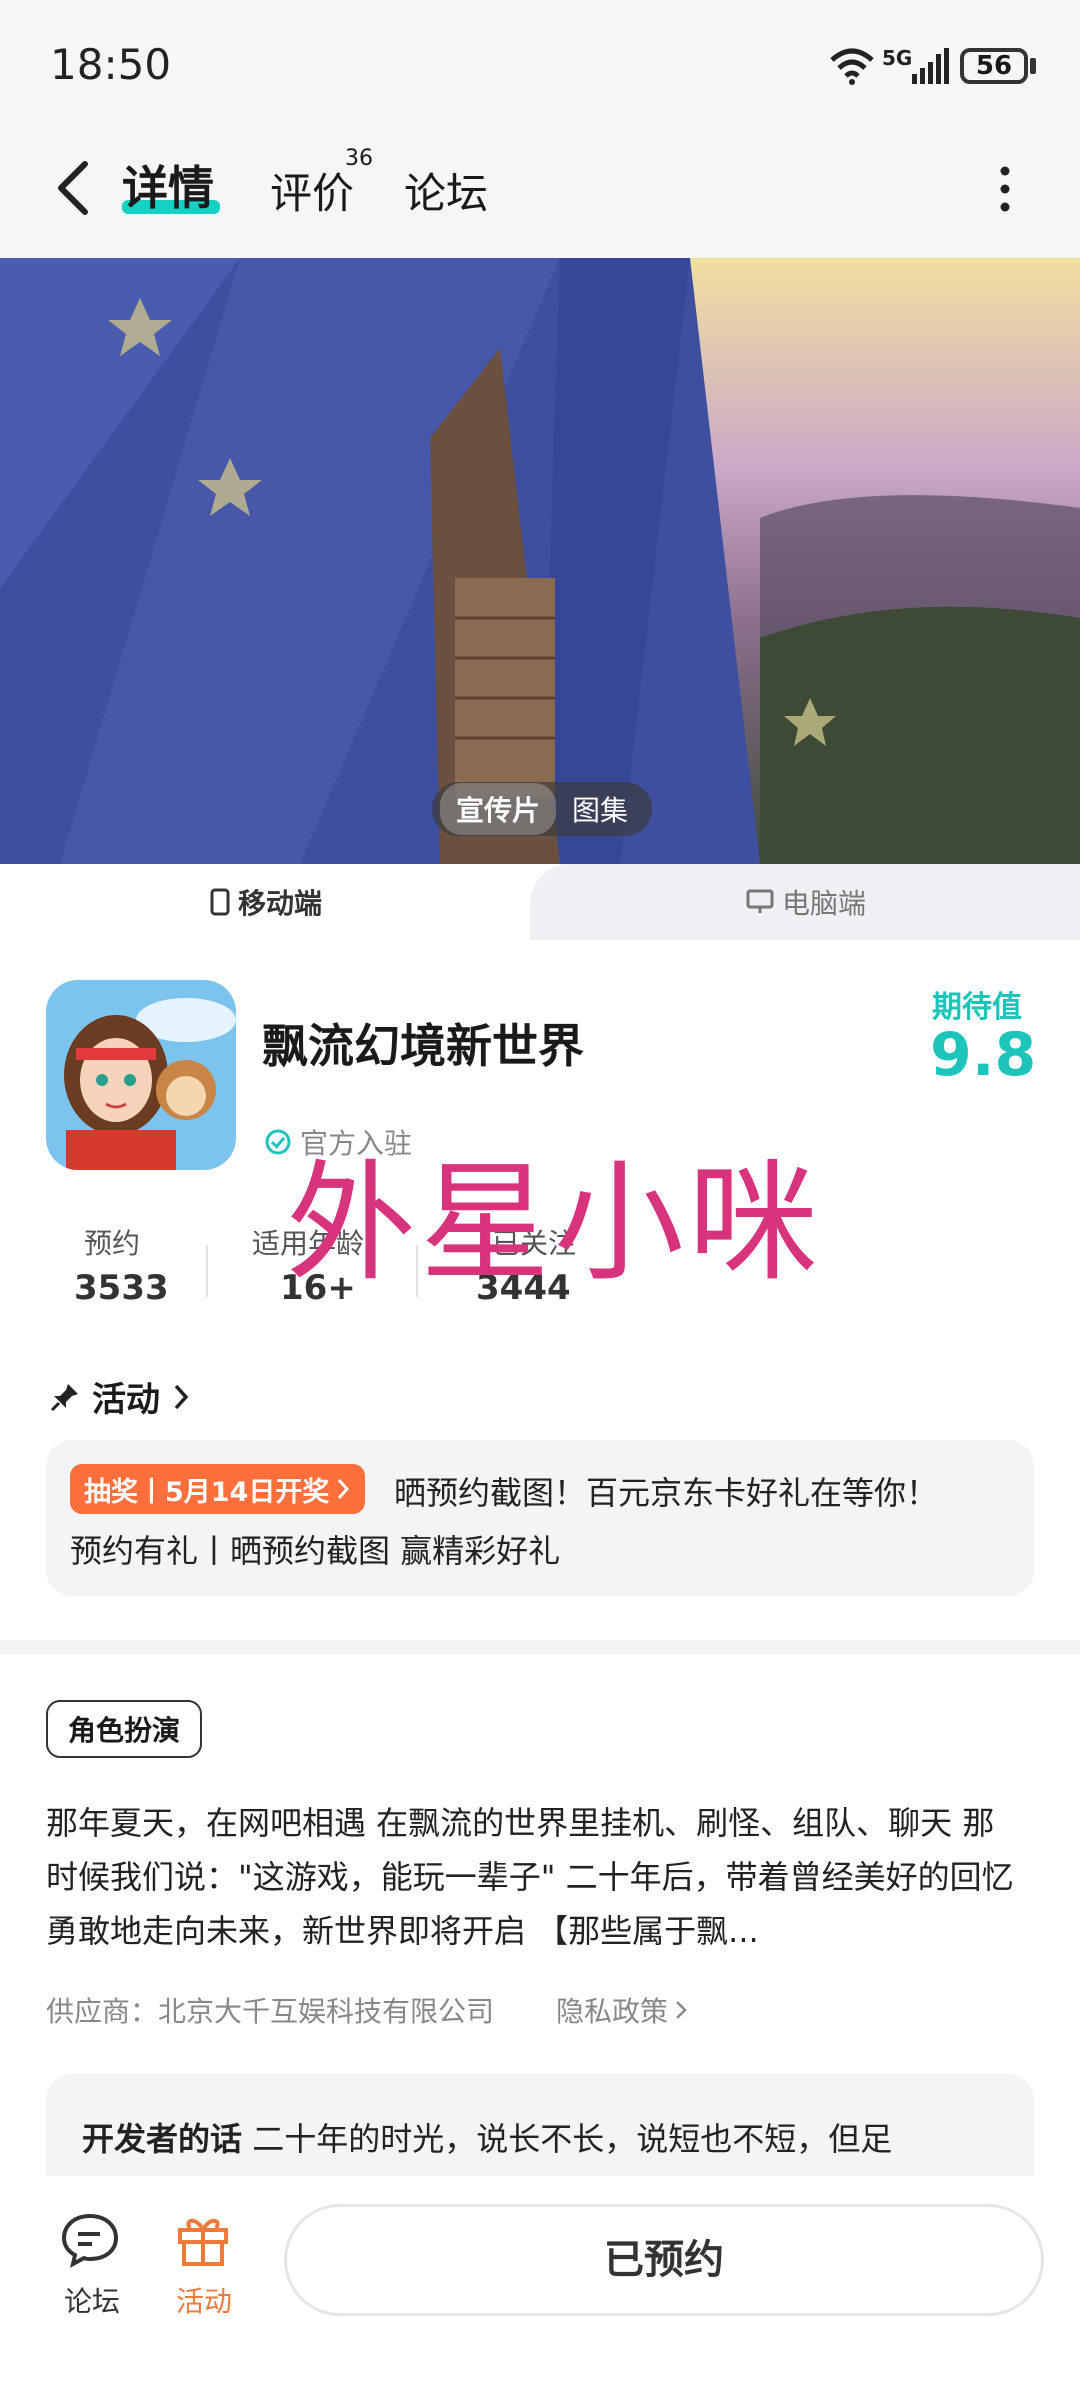  Describe the element at coordinates (203, 2239) in the screenshot. I see `gift-icon` at that location.